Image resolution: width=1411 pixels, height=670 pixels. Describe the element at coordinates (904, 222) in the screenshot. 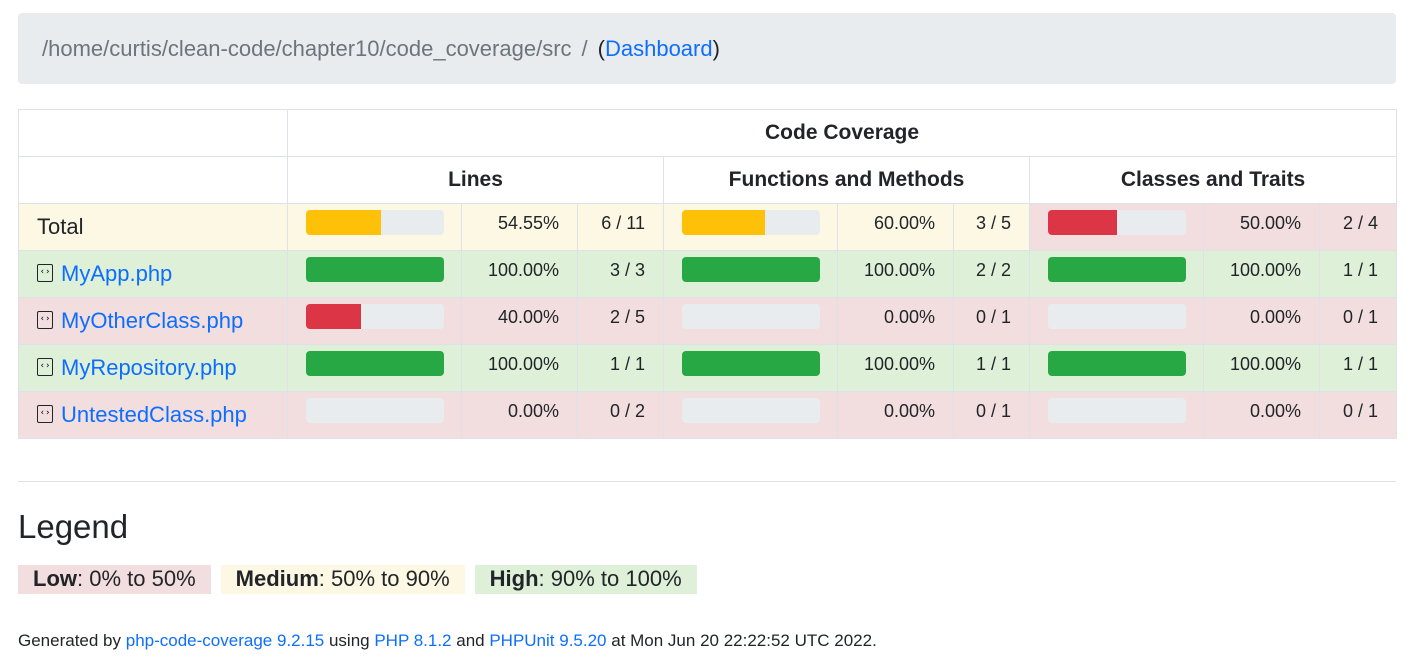

I see `functions-percent: 60.00%` at that location.